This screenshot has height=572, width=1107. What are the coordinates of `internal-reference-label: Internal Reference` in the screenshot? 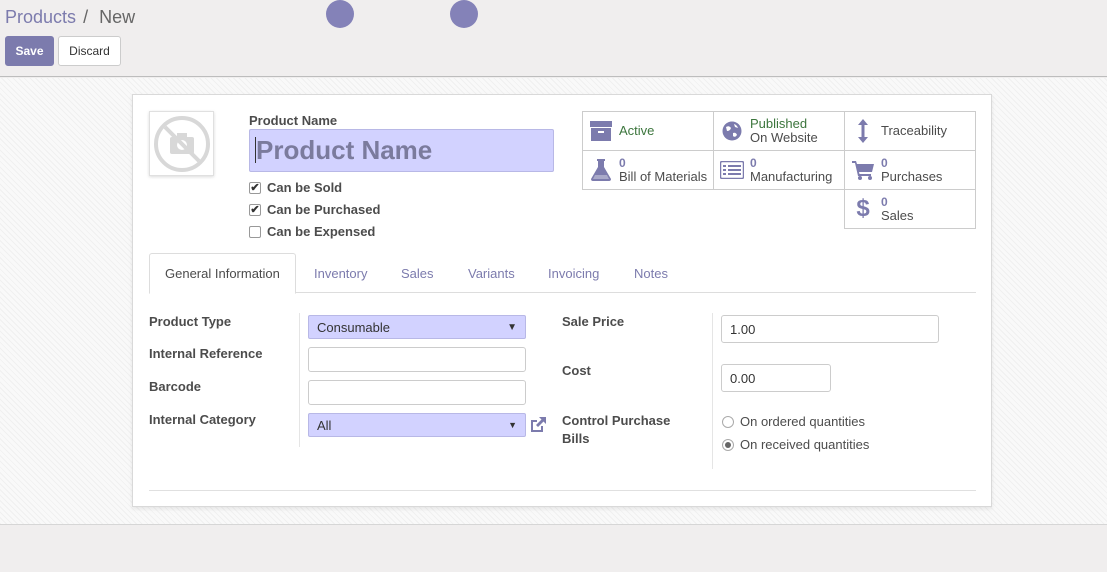 It's located at (206, 353).